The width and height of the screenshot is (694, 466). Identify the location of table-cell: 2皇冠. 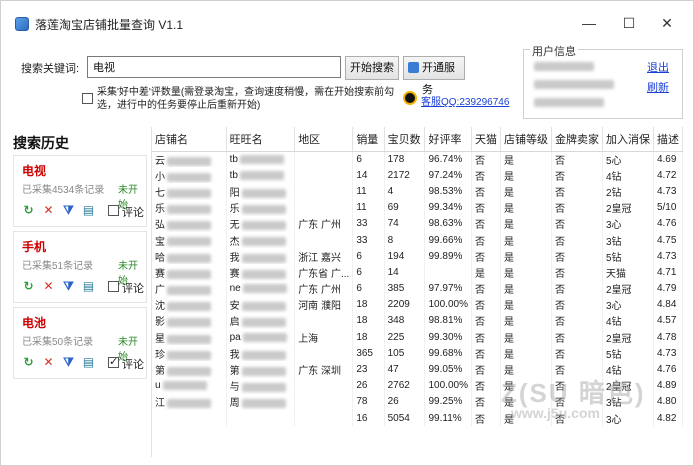
(628, 337).